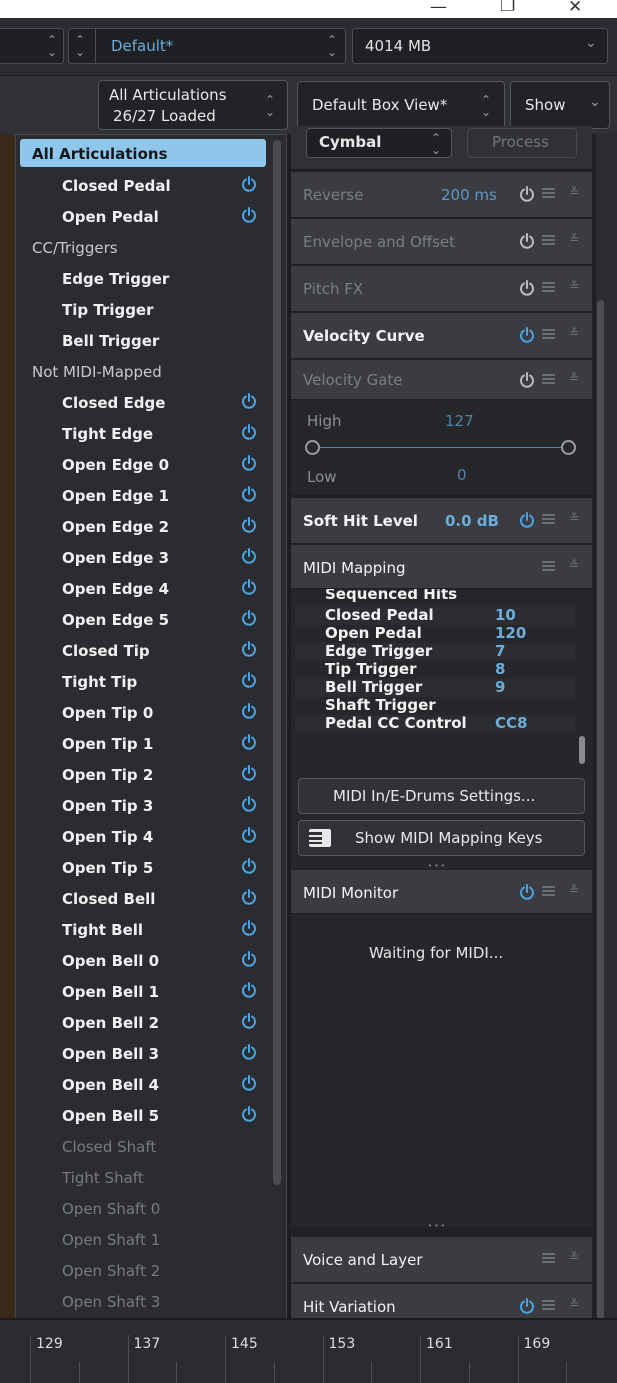 The width and height of the screenshot is (617, 1383). What do you see at coordinates (141, 805) in the screenshot?
I see `articulation-item: Open Tip 3` at bounding box center [141, 805].